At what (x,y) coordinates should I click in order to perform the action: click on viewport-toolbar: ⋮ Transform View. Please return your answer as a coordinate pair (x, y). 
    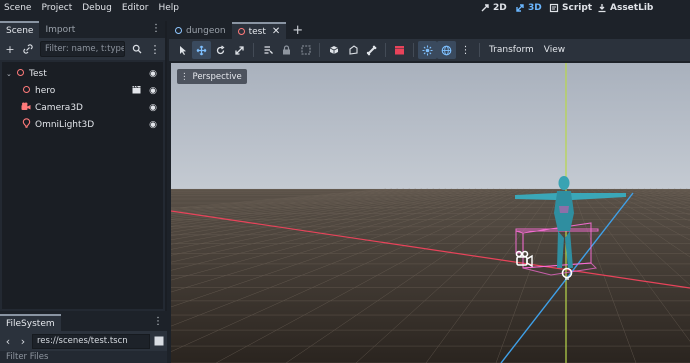
    Looking at the image, I should click on (429, 50).